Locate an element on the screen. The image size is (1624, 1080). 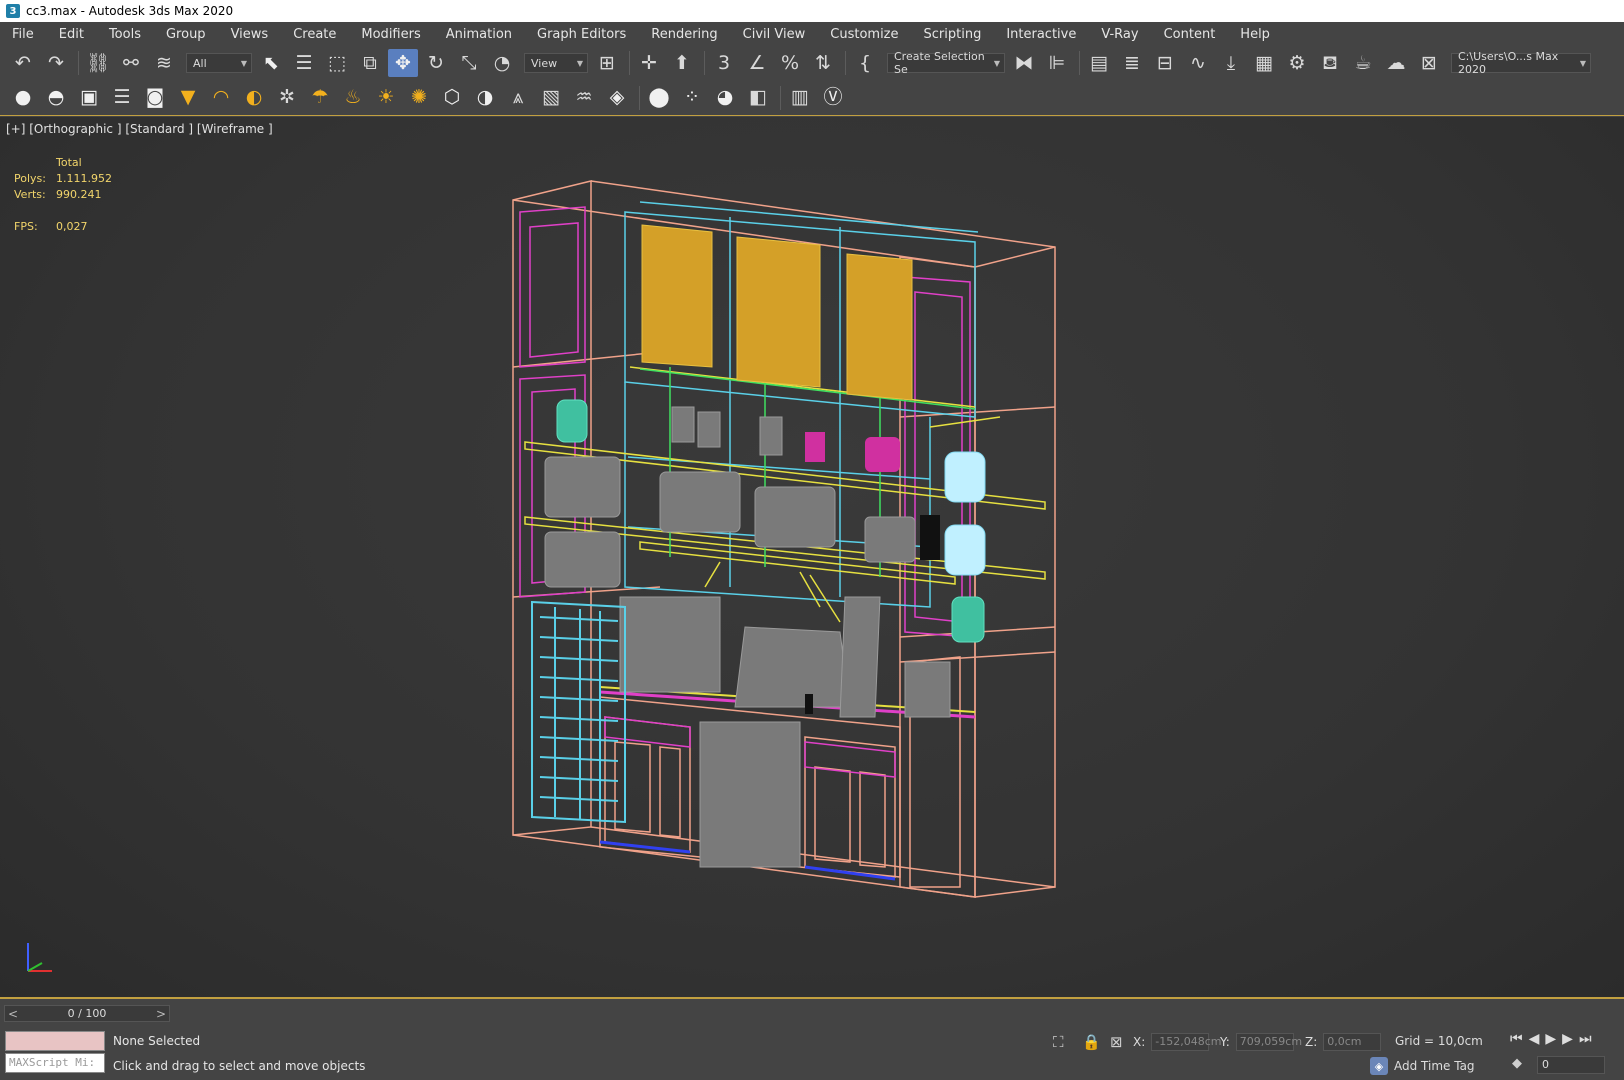
maxscript-mini-listener: MAXScript Mi: is located at coordinates (55, 1063).